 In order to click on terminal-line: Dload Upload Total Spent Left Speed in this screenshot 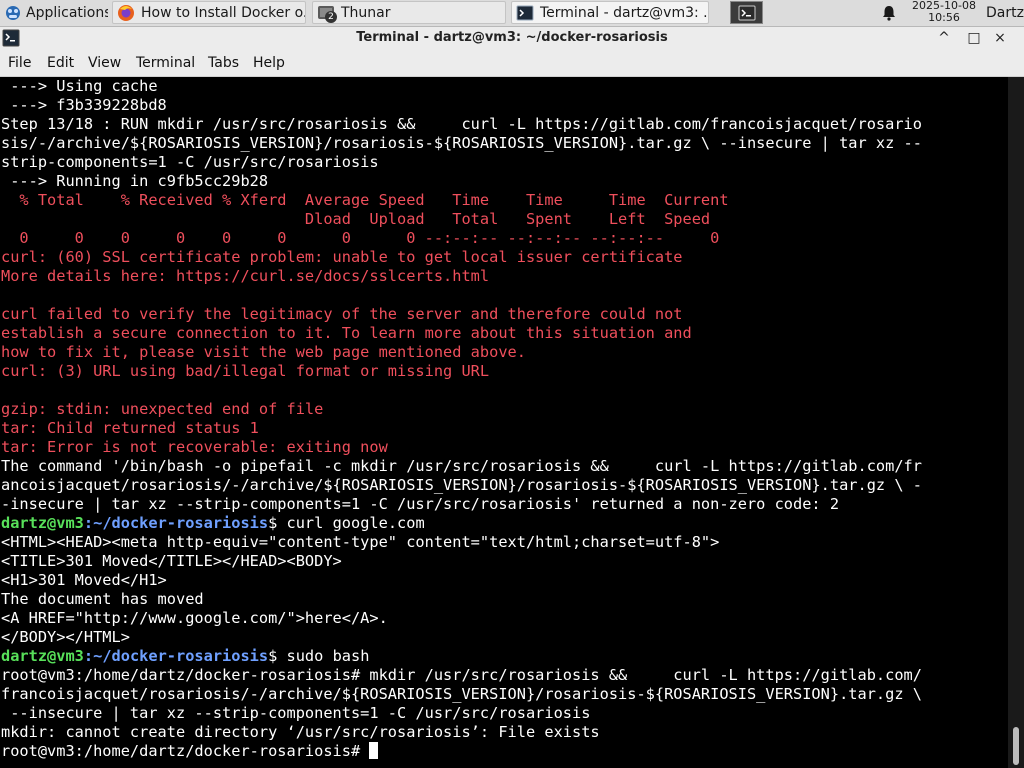, I will do `click(355, 219)`.